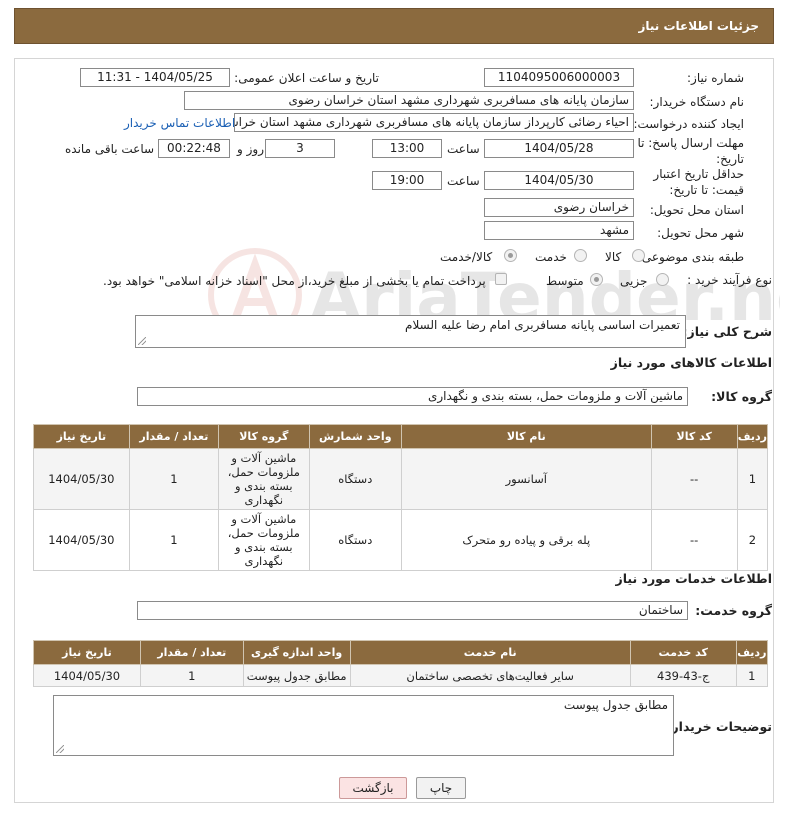  I want to click on reply-date-field: 1404/05/28, so click(559, 148).